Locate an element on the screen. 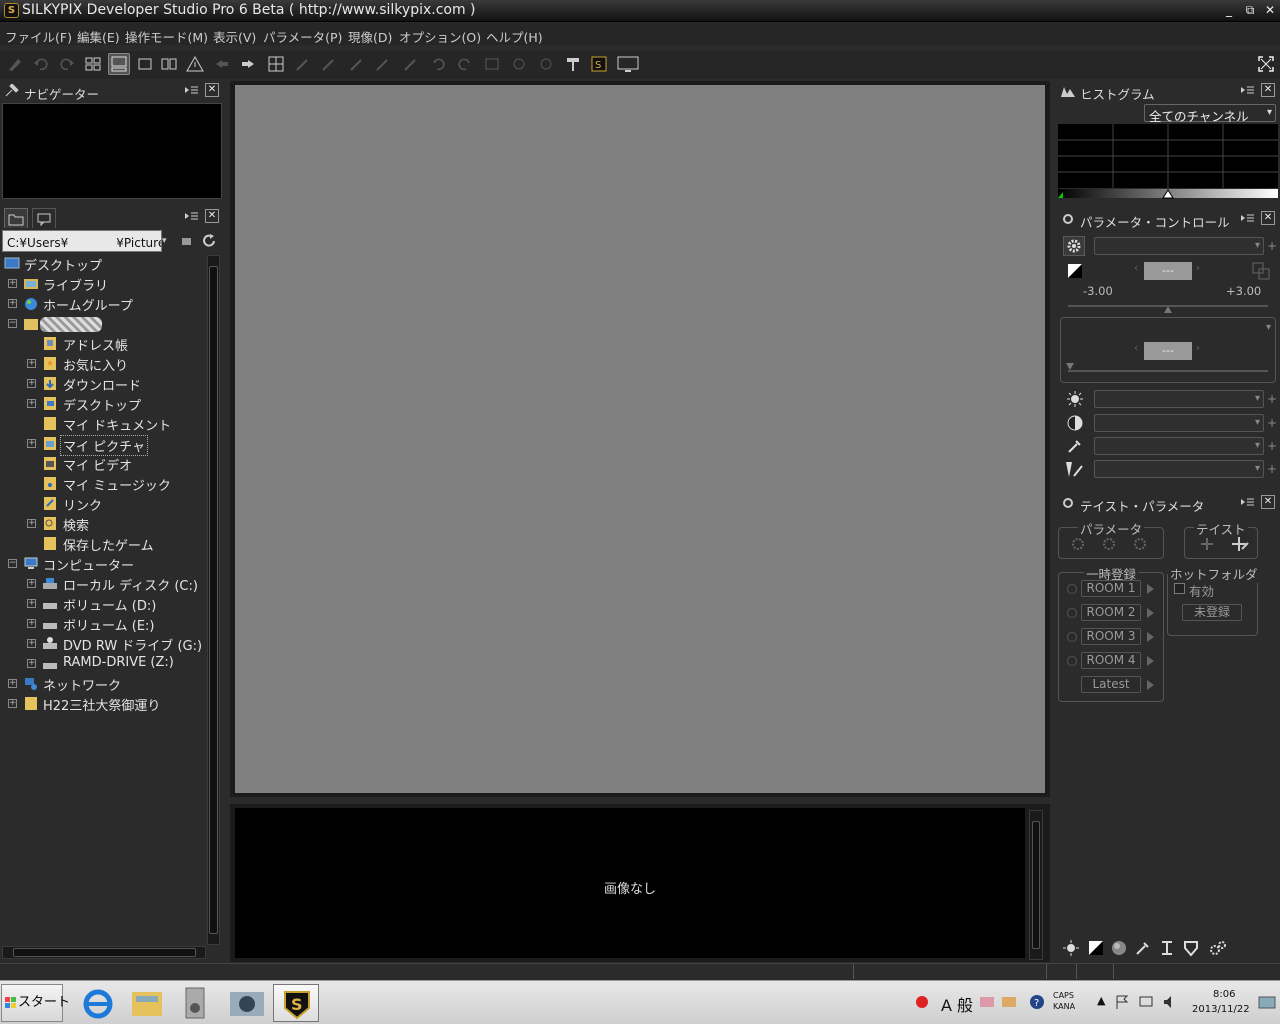 Image resolution: width=1280 pixels, height=1024 pixels. rotate-left-icon is located at coordinates (438, 64).